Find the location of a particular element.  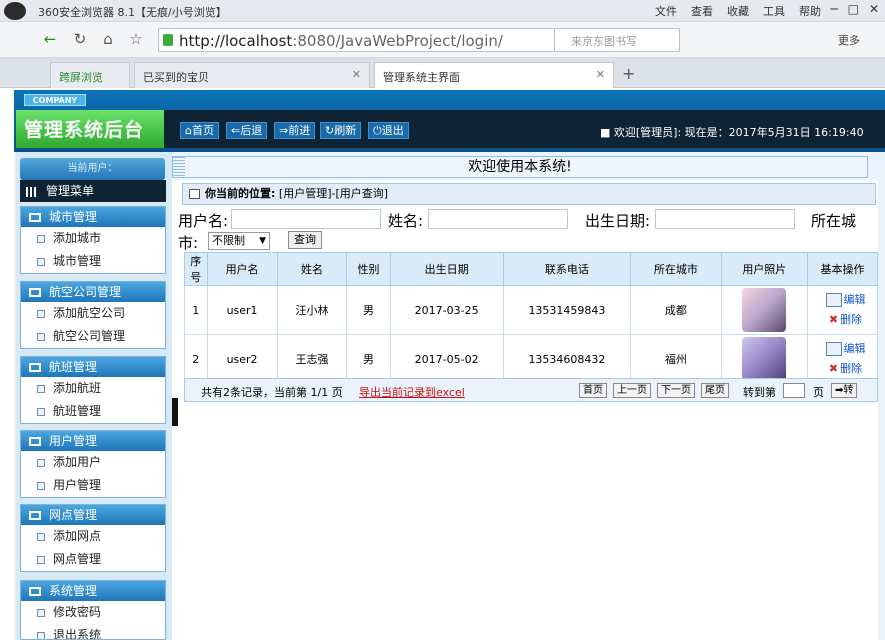

browser-menu: 文件 查看 收藏 工具 帮助 is located at coordinates (738, 11).